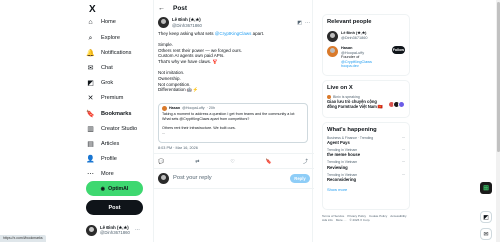 This screenshot has height=242, width=500. Describe the element at coordinates (114, 207) in the screenshot. I see `post-button: Post` at that location.